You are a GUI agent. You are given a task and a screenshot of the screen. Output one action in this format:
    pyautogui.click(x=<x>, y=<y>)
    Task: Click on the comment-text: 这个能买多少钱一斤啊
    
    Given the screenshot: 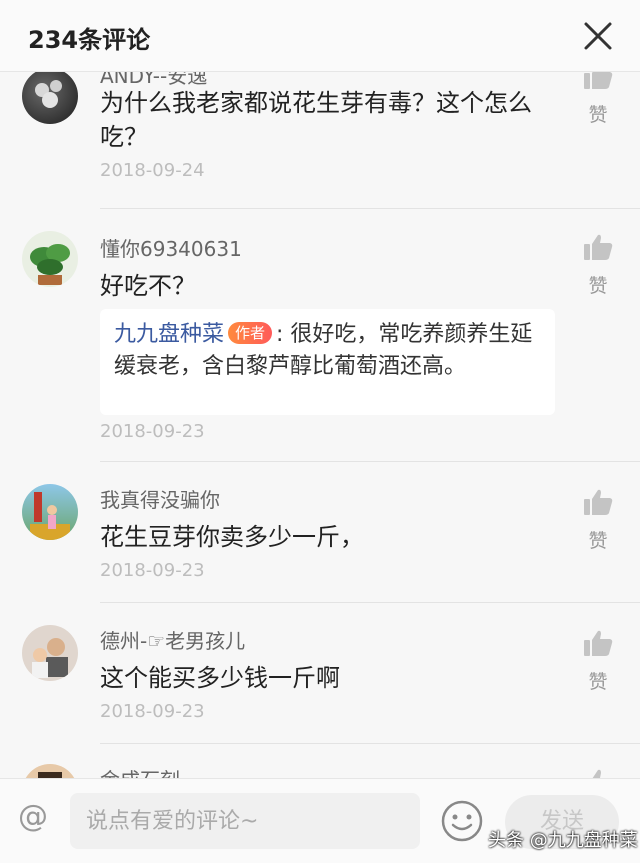 What is the action you would take?
    pyautogui.click(x=220, y=678)
    